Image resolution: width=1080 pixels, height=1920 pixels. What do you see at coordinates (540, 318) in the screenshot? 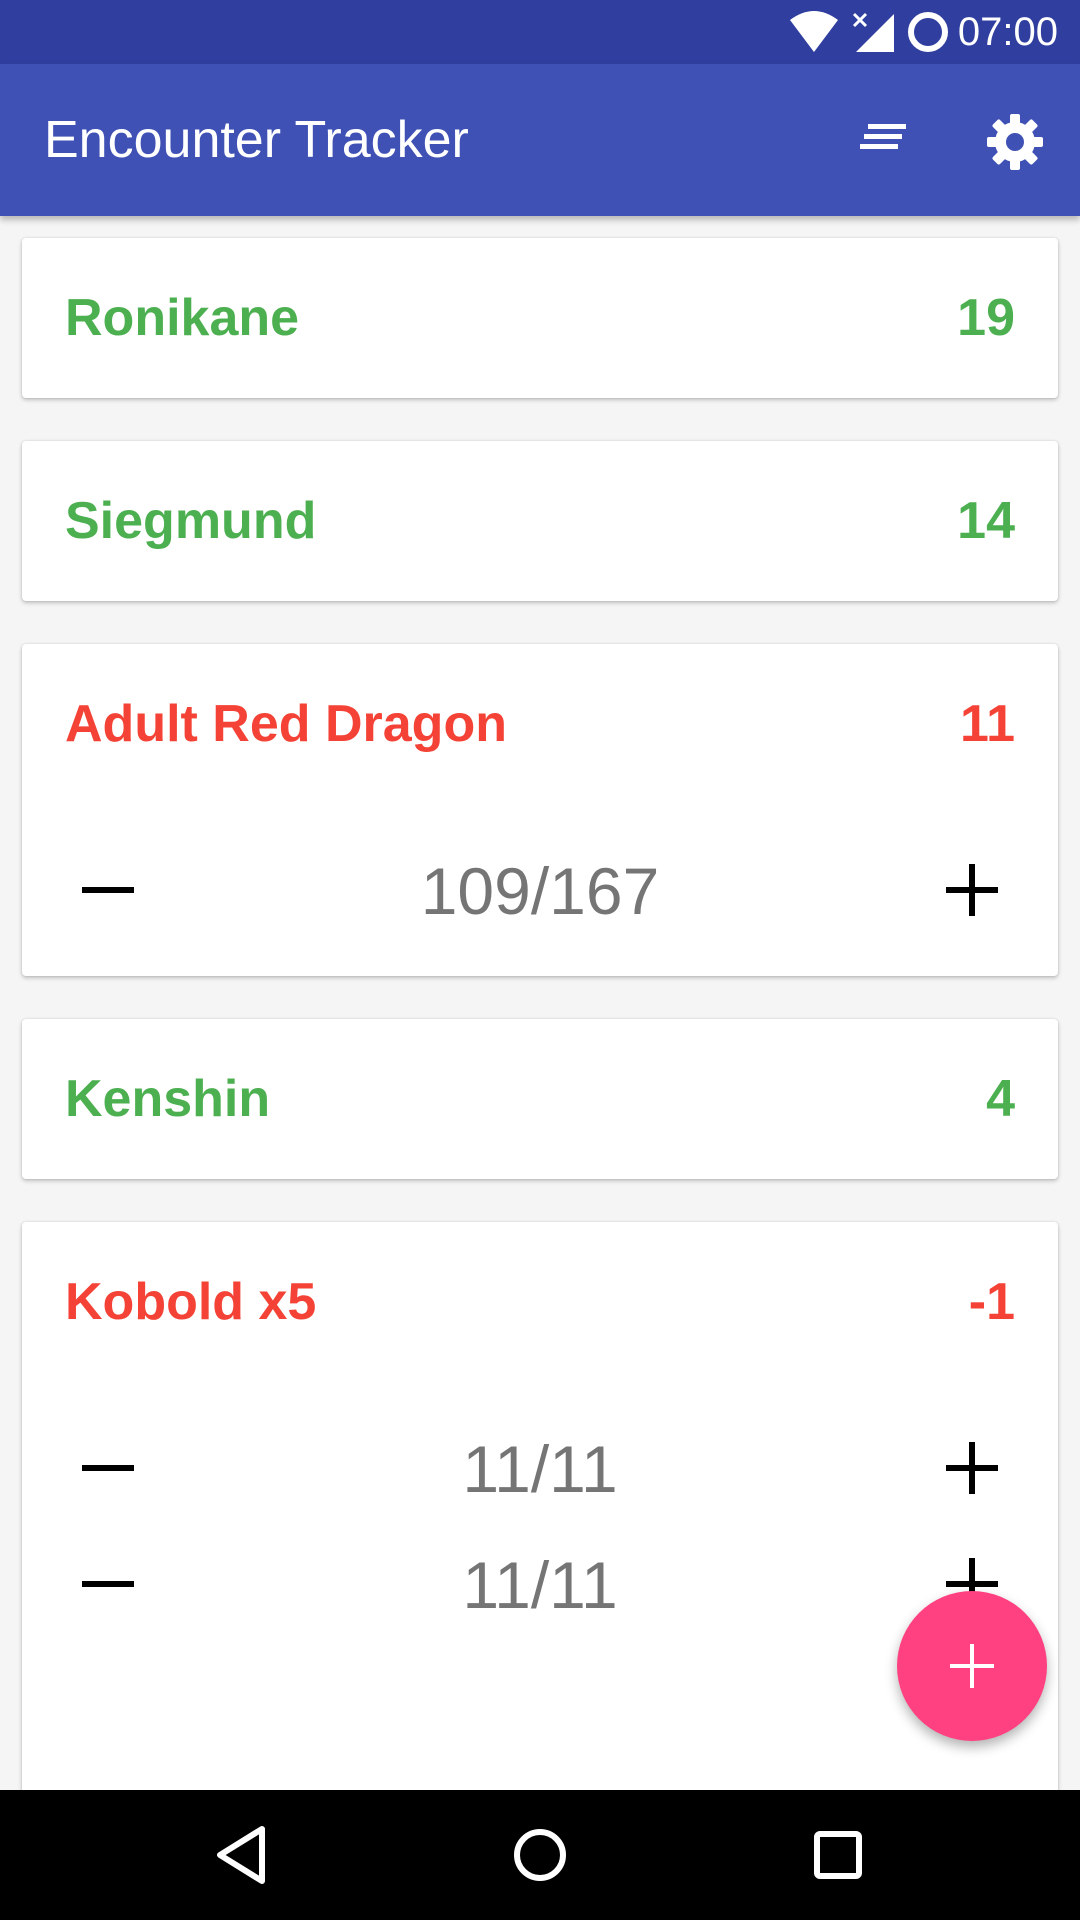
I see `combatant-card: Ronikane 19` at bounding box center [540, 318].